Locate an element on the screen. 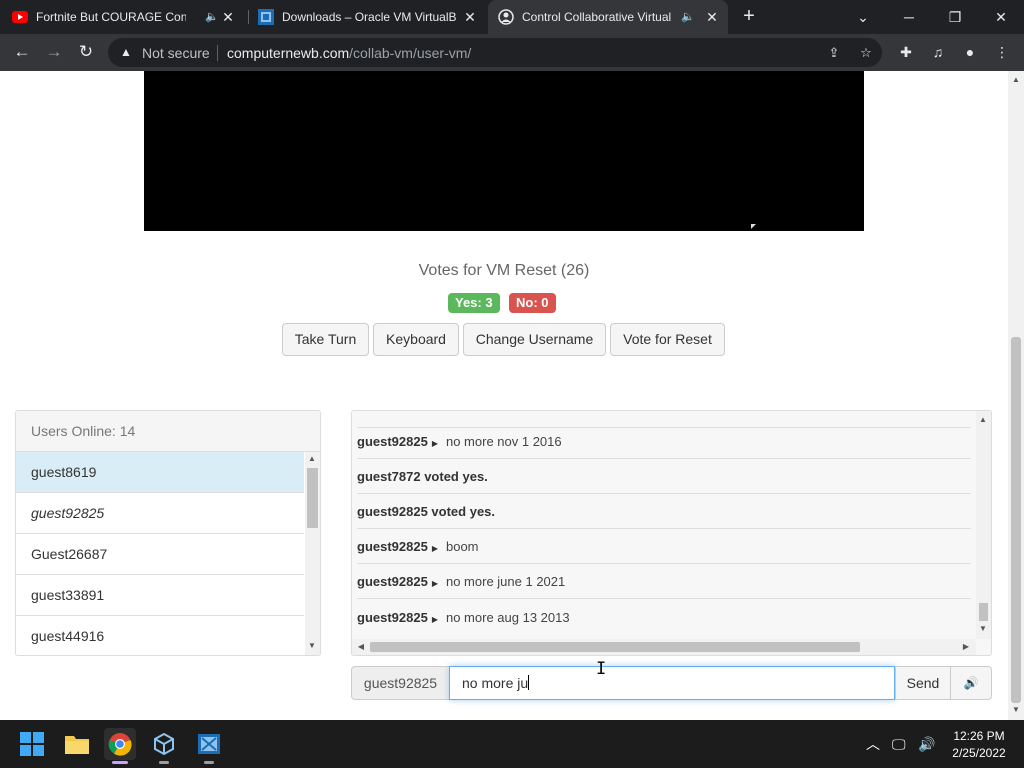  chat-message: guest92825 ▶ no more aug 13 2013 is located at coordinates (664, 617).